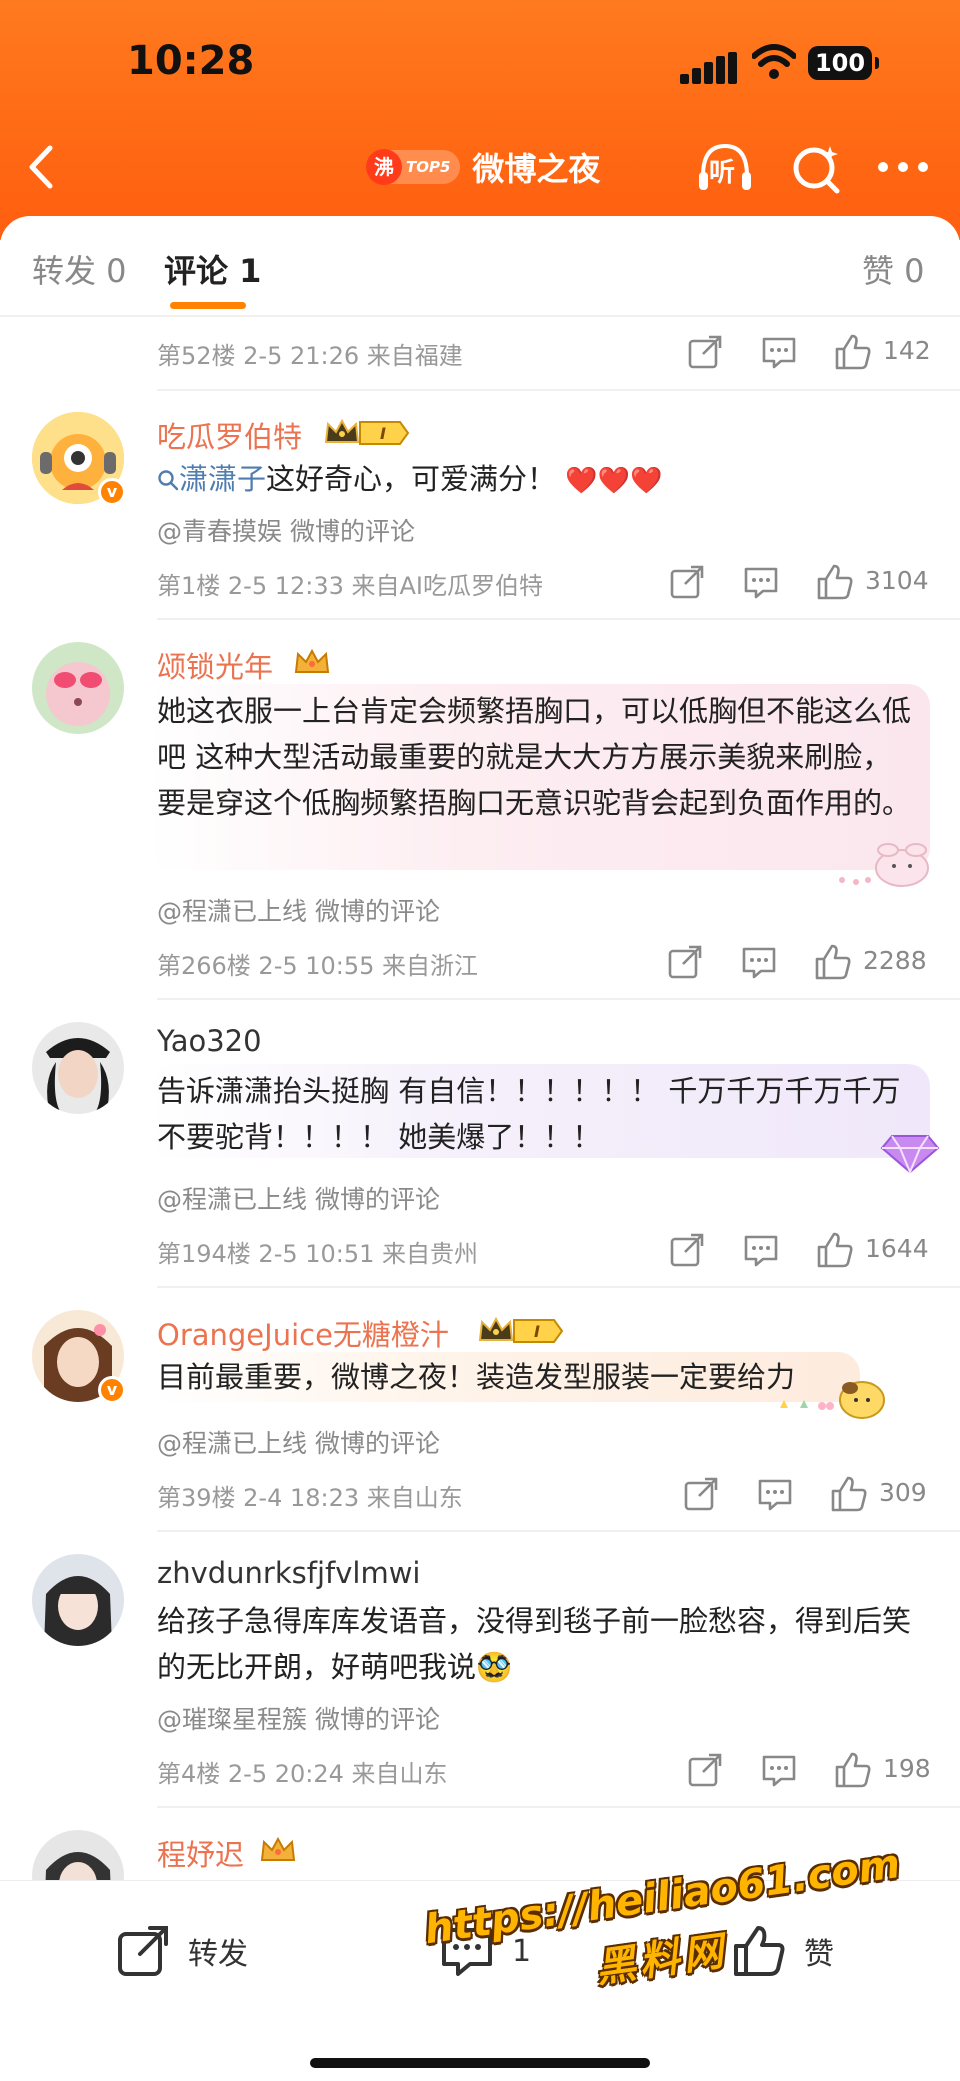 The height and width of the screenshot is (2081, 960). What do you see at coordinates (895, 960) in the screenshot?
I see `like-count: 2288` at bounding box center [895, 960].